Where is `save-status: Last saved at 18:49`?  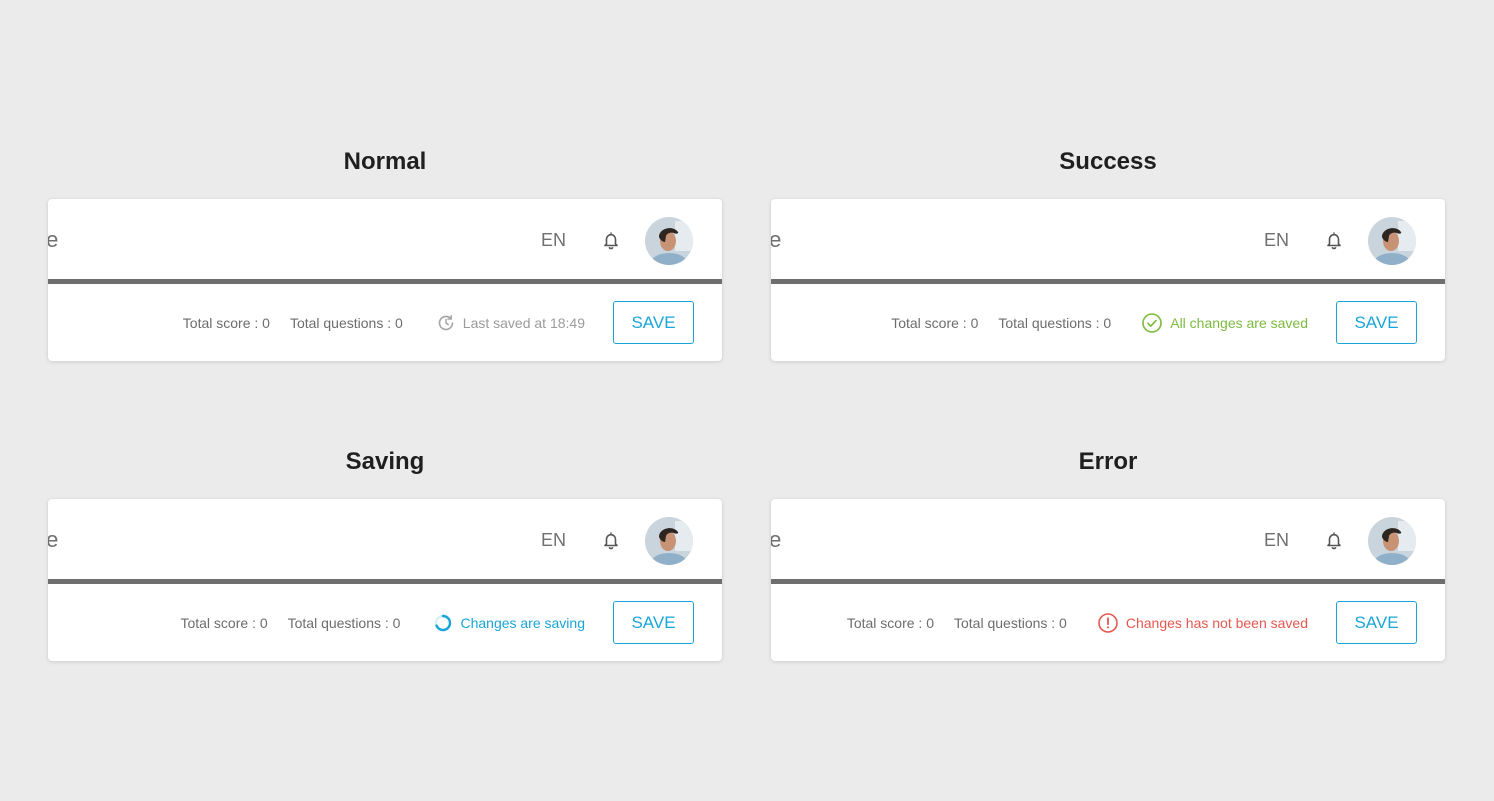
save-status: Last saved at 18:49 is located at coordinates (510, 323).